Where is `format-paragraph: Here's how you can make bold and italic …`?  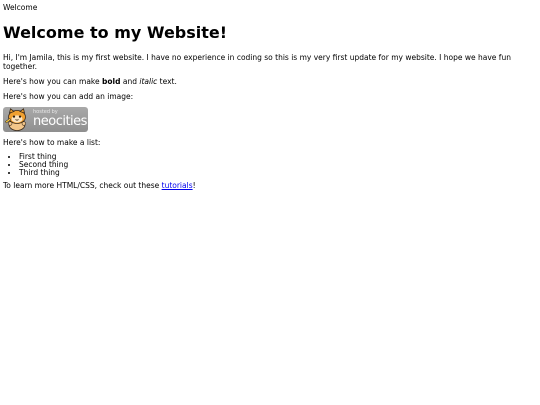 format-paragraph: Here's how you can make bold and italic … is located at coordinates (270, 81).